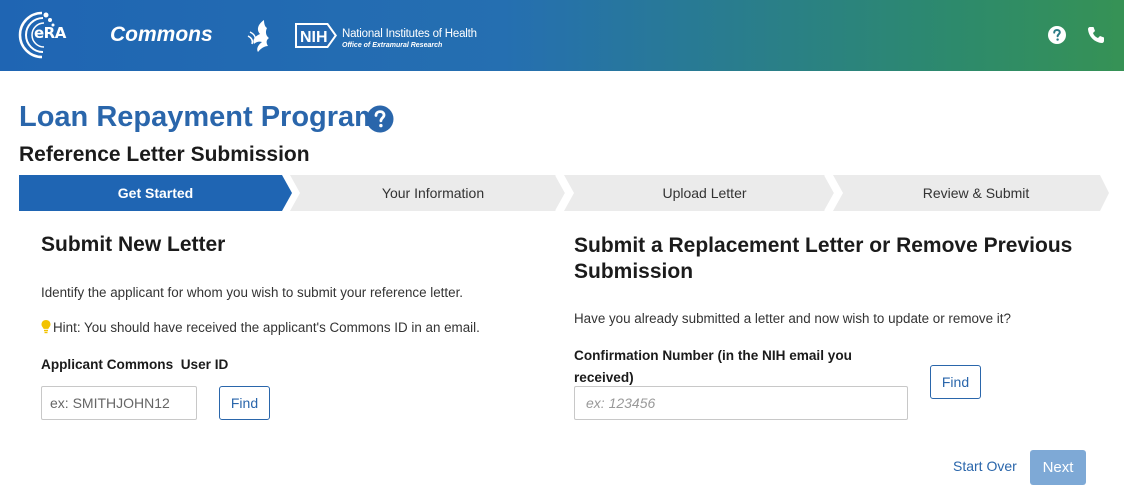 This screenshot has height=500, width=1124. Describe the element at coordinates (976, 193) in the screenshot. I see `step-review-submit: Review & Submit` at that location.